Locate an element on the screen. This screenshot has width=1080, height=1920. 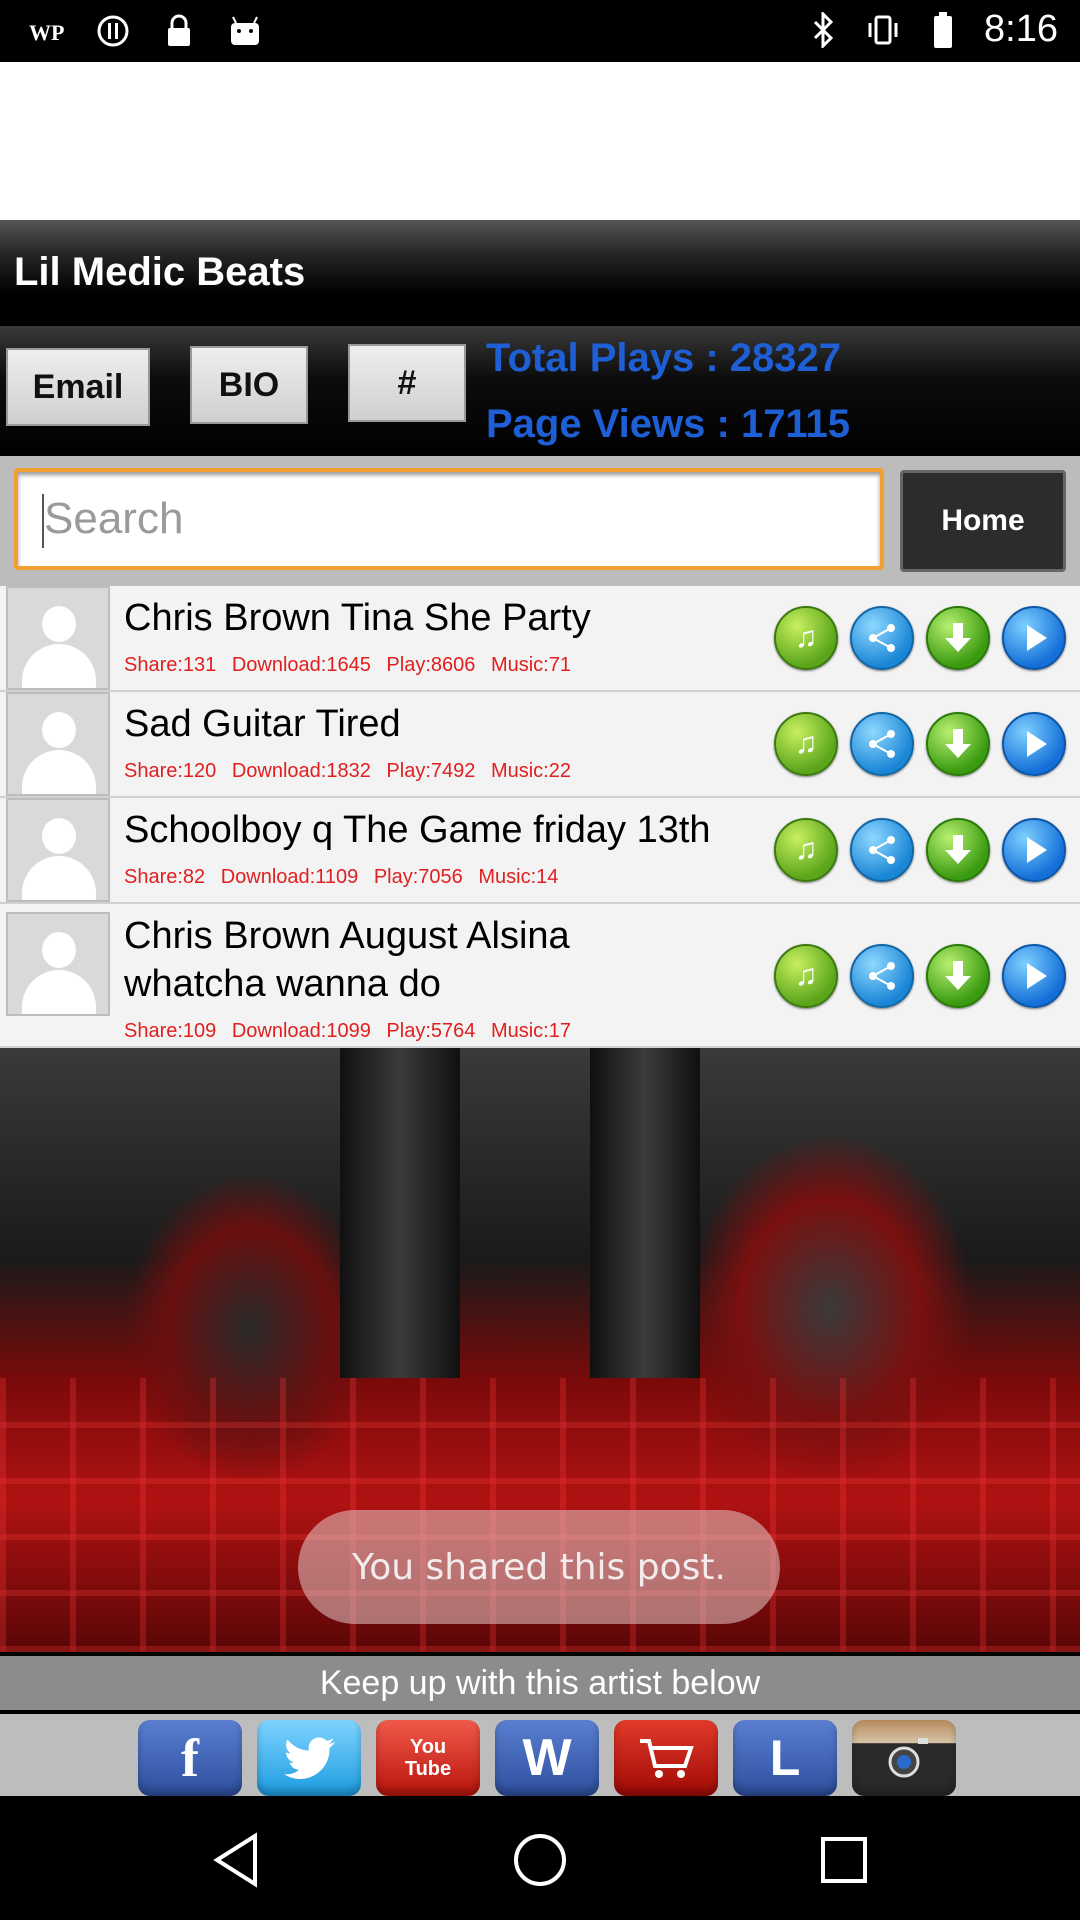
search-input is located at coordinates (449, 519).